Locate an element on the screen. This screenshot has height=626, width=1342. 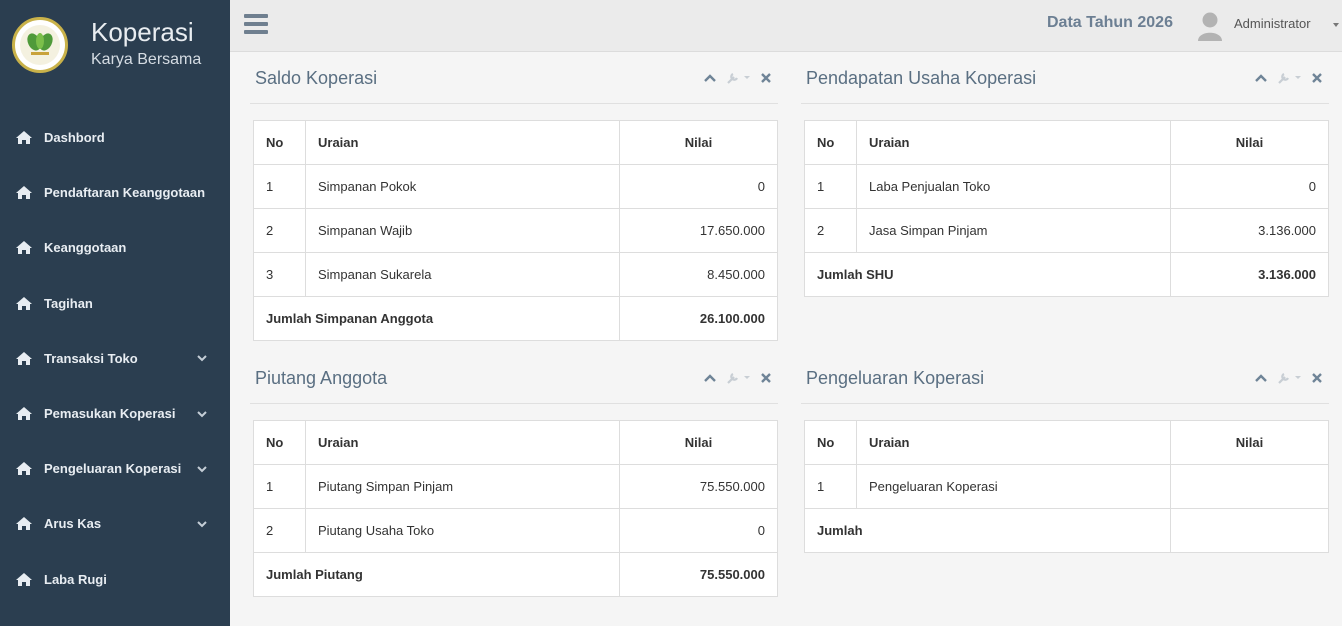
user-avatar-icon is located at coordinates (1210, 26).